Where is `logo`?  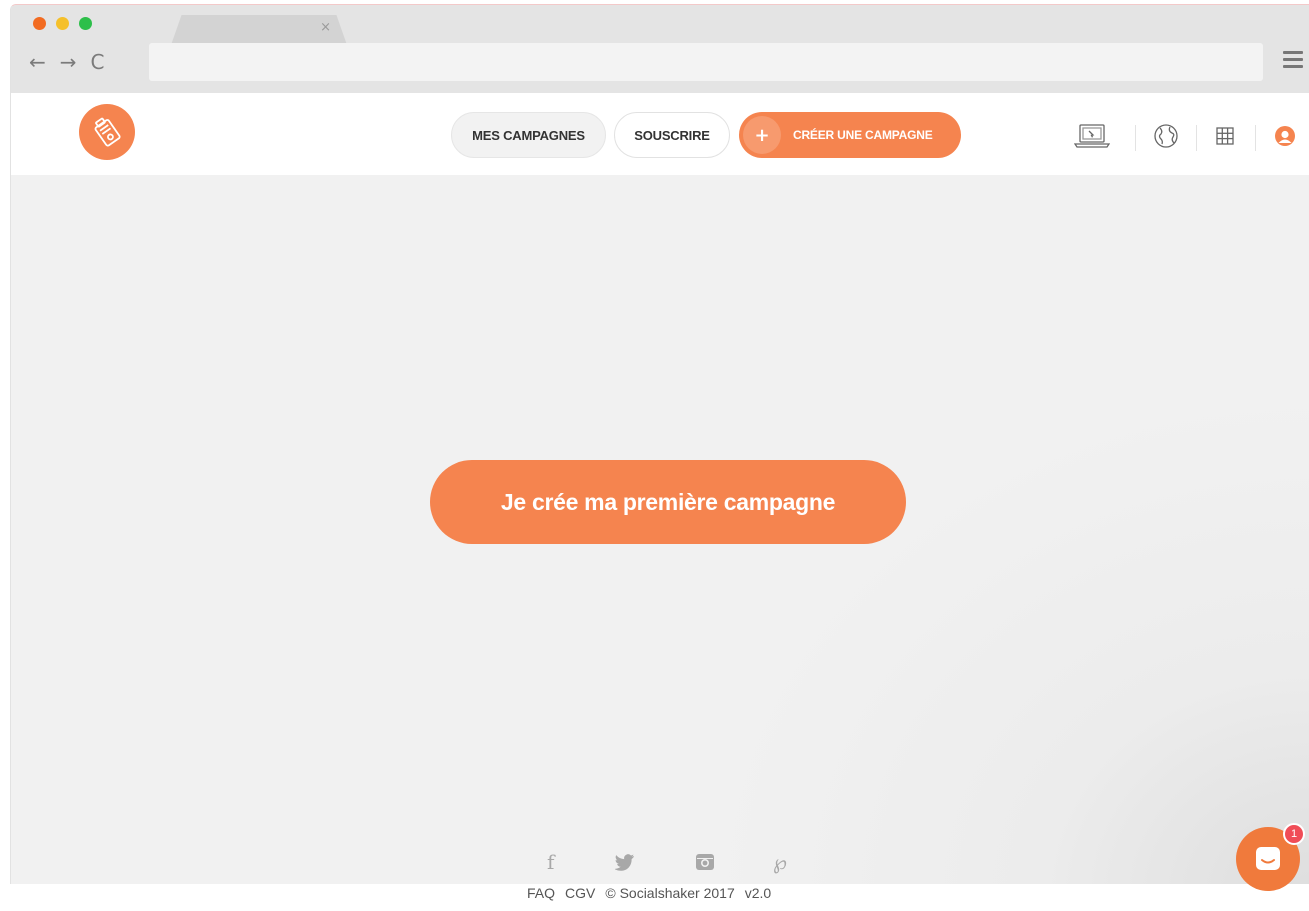
logo is located at coordinates (107, 132).